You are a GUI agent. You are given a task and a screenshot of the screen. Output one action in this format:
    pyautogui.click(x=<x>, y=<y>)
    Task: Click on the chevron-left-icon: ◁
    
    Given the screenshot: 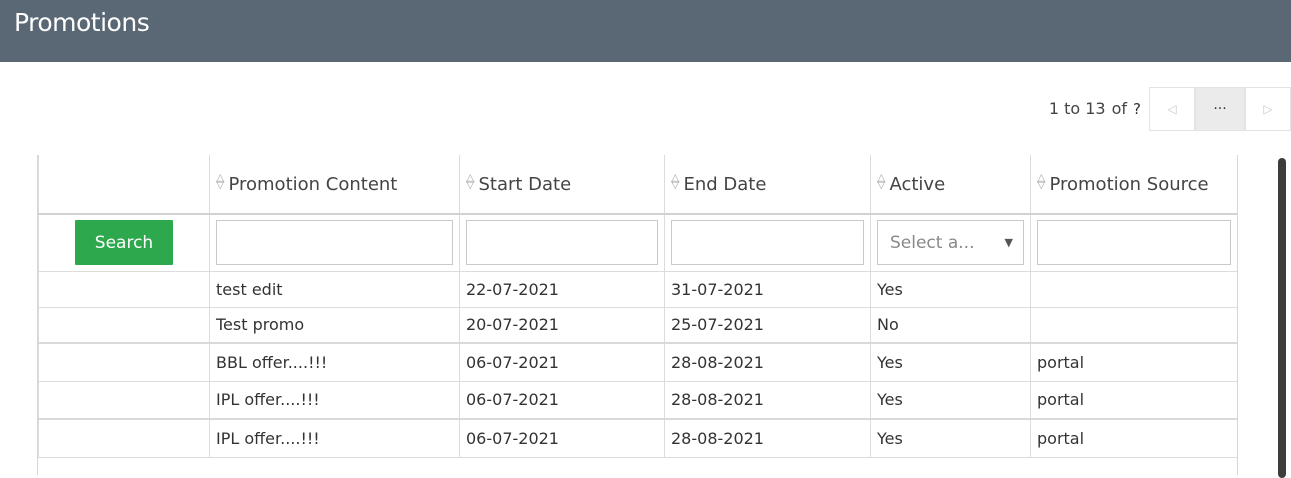 What is the action you would take?
    pyautogui.click(x=1172, y=108)
    